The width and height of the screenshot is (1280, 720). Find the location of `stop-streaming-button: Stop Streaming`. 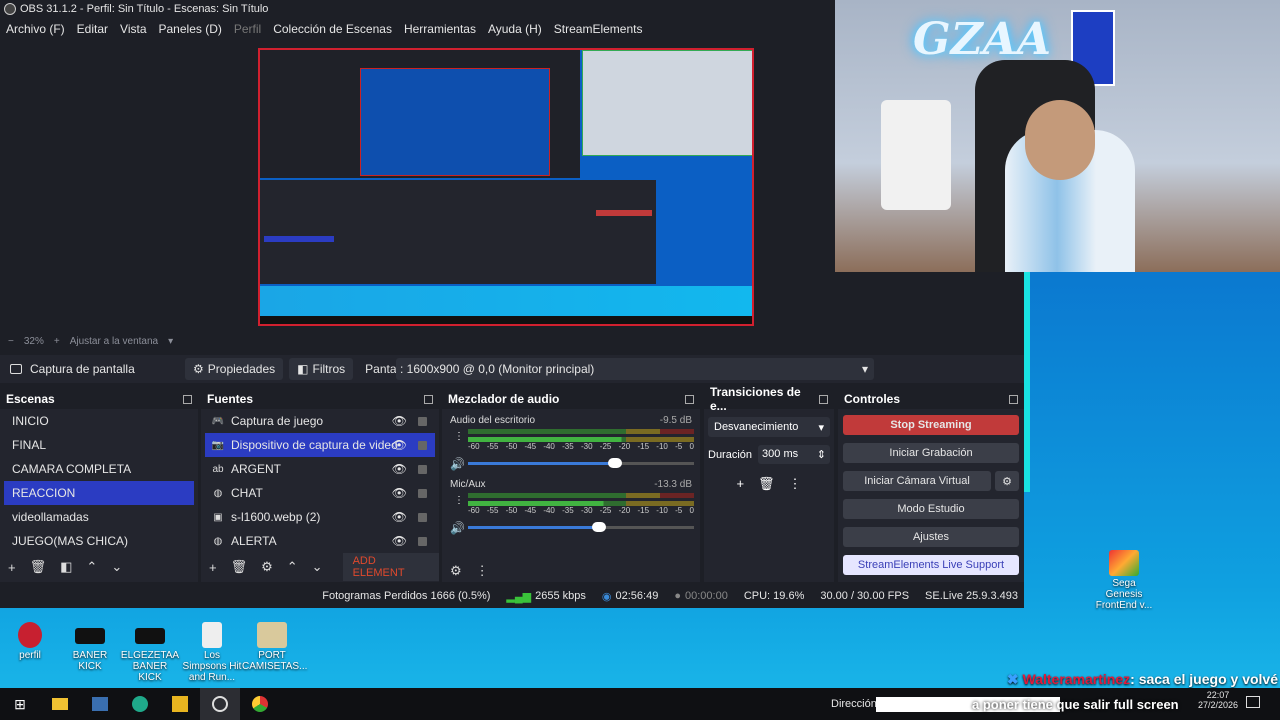

stop-streaming-button: Stop Streaming is located at coordinates (931, 425).